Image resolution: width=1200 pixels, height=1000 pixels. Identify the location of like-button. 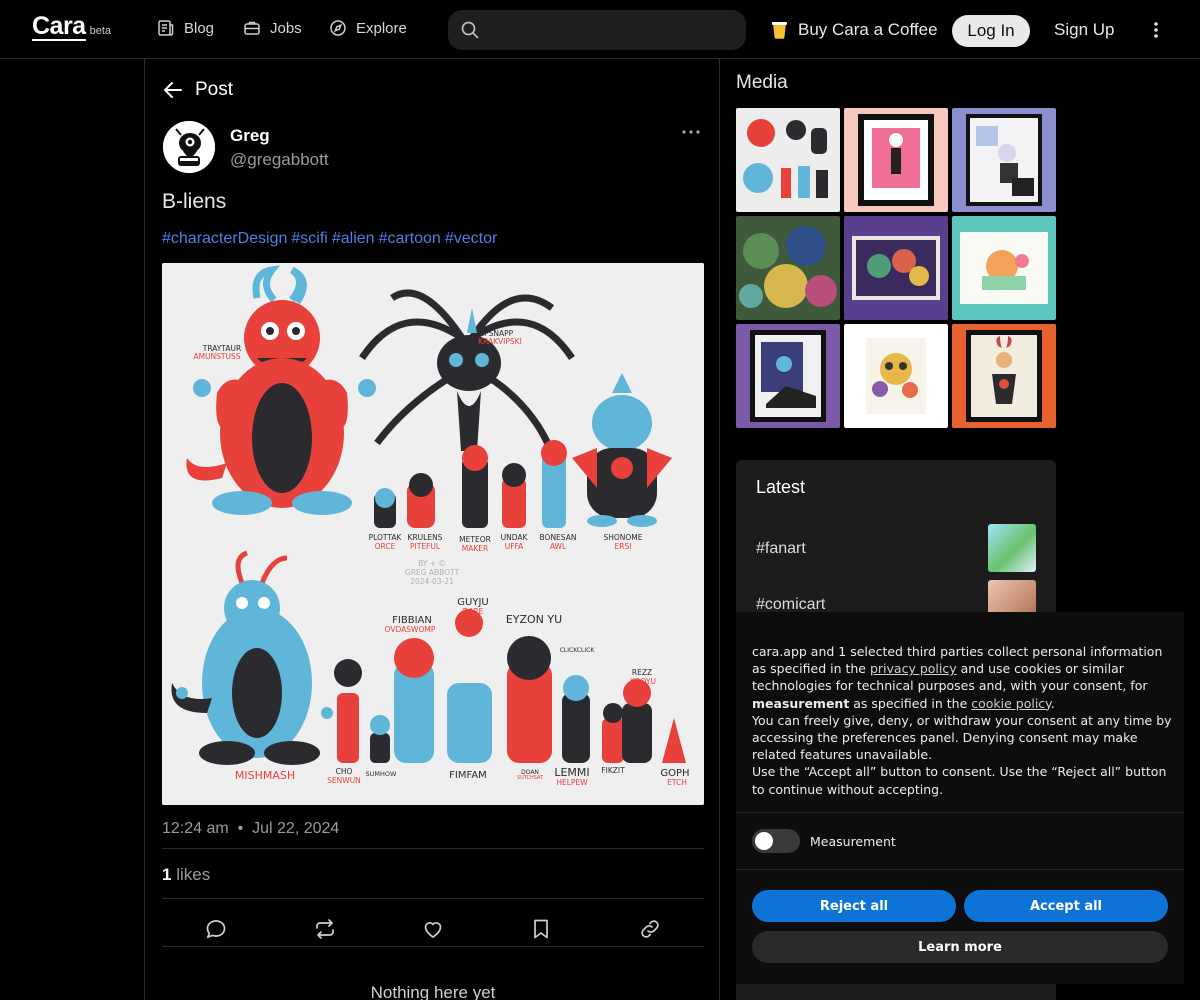
(433, 929).